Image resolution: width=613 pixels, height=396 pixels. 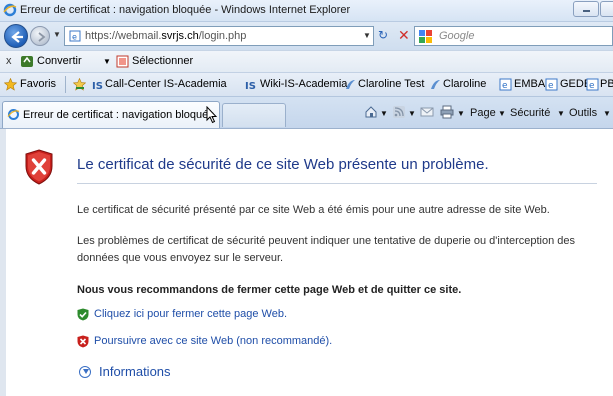 What do you see at coordinates (306, 61) in the screenshot?
I see `convert-toolbar: x Convertir ▼ Sélectionner` at bounding box center [306, 61].